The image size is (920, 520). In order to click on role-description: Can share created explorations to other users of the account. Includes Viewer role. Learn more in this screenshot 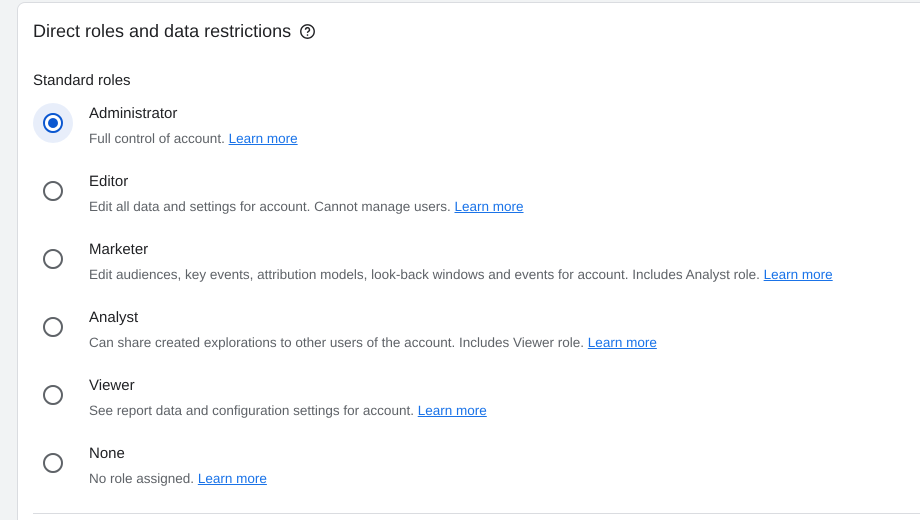, I will do `click(373, 342)`.